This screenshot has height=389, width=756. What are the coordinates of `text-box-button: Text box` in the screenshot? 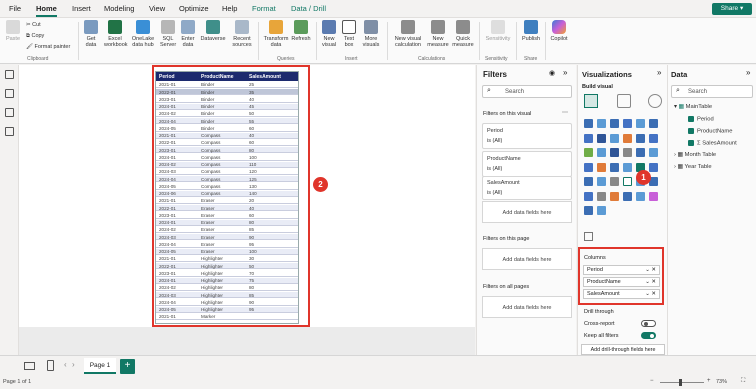 It's located at (349, 34).